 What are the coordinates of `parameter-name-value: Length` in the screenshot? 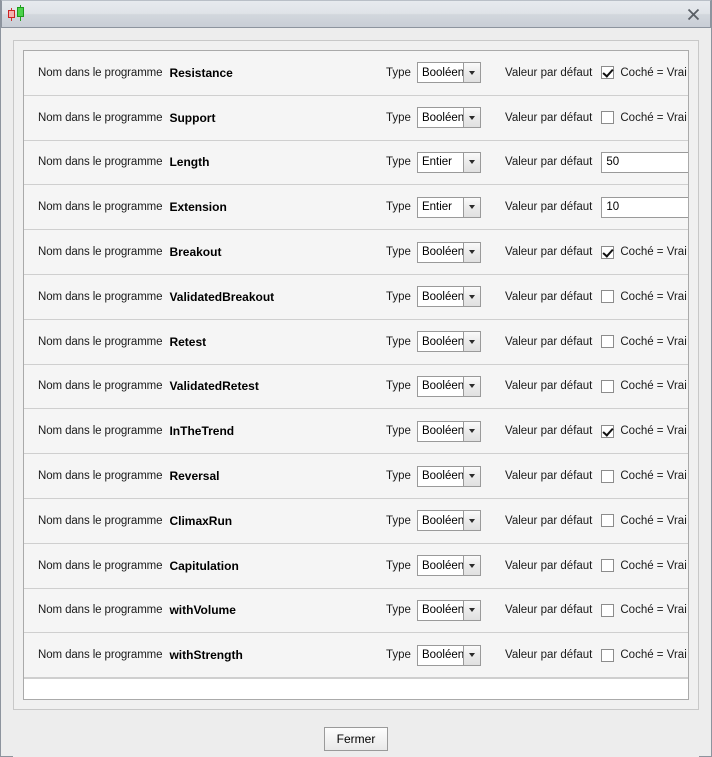 It's located at (189, 162).